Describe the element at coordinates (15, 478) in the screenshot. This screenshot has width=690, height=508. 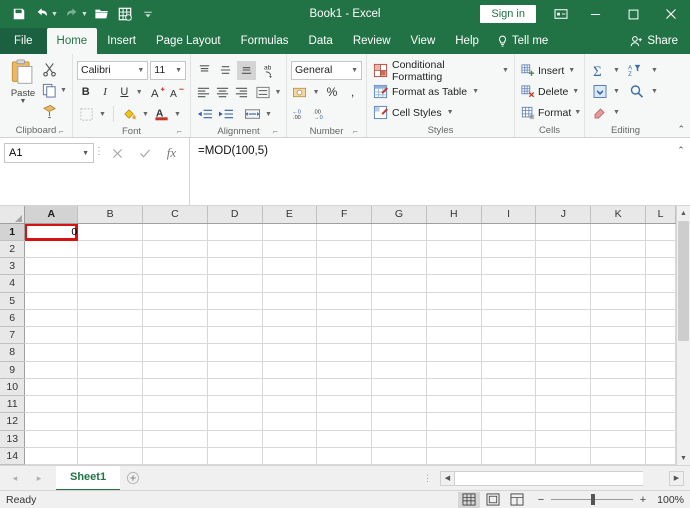
I see `previous-sheet-icon: ◂` at that location.